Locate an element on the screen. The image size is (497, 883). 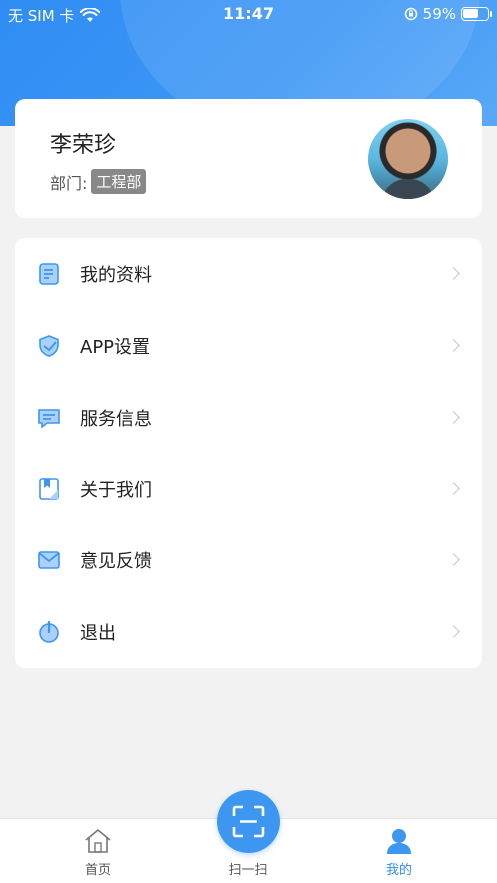
status-right: 59% is located at coordinates (448, 14).